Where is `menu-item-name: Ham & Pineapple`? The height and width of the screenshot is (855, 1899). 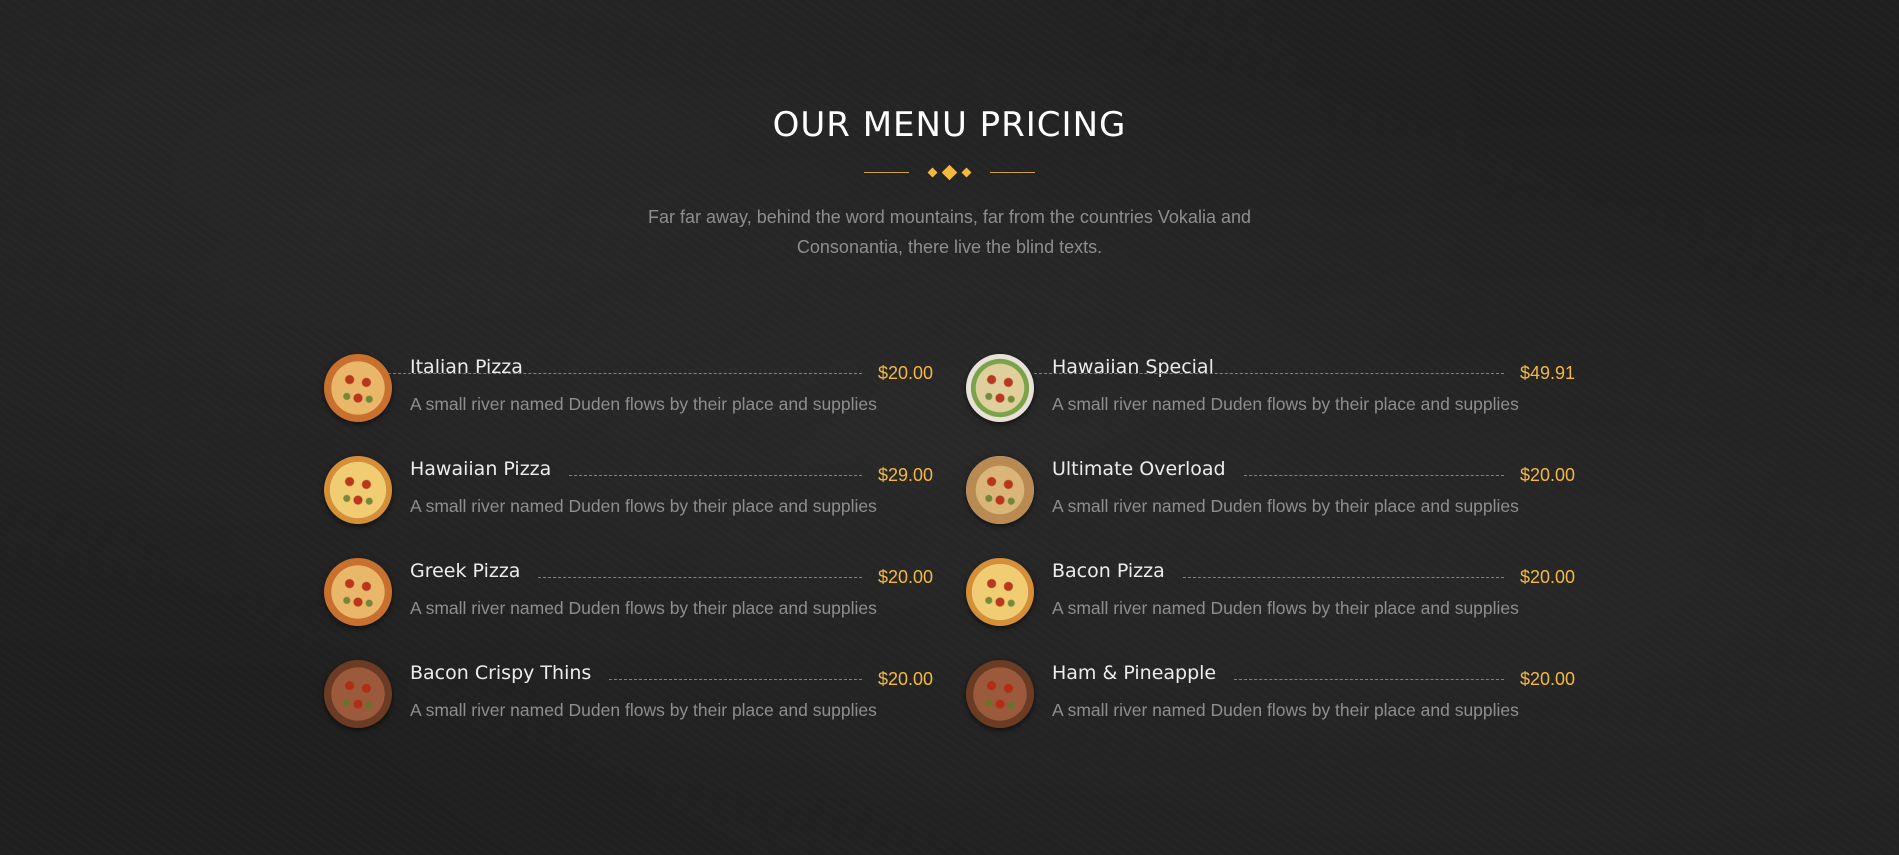 menu-item-name: Ham & Pineapple is located at coordinates (1134, 673).